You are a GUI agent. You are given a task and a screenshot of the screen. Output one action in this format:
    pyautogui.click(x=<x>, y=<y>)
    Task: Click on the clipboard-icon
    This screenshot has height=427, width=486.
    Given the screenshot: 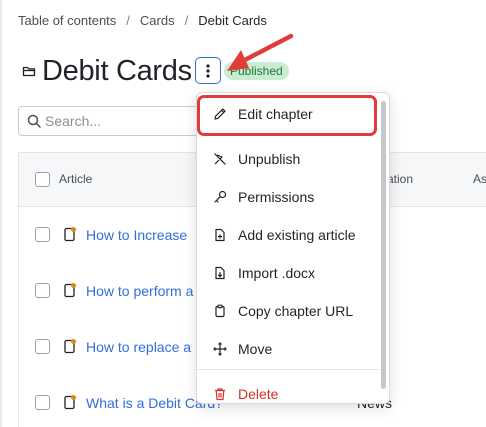 What is the action you would take?
    pyautogui.click(x=220, y=311)
    